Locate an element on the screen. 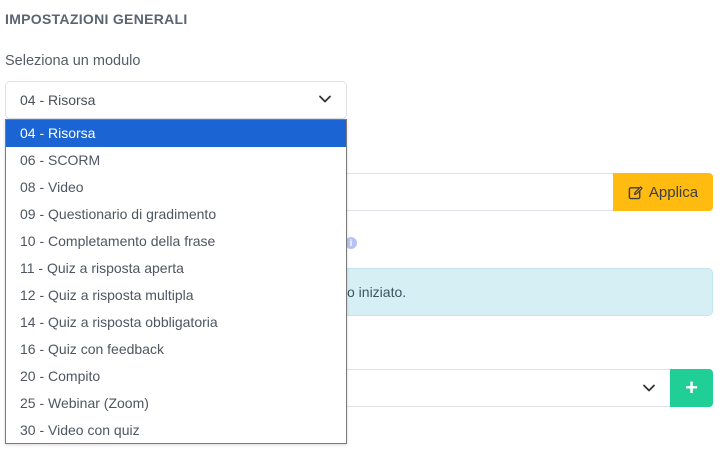 The height and width of the screenshot is (450, 723). dropdown-option: 12 - Quiz a risposta multipla is located at coordinates (176, 295).